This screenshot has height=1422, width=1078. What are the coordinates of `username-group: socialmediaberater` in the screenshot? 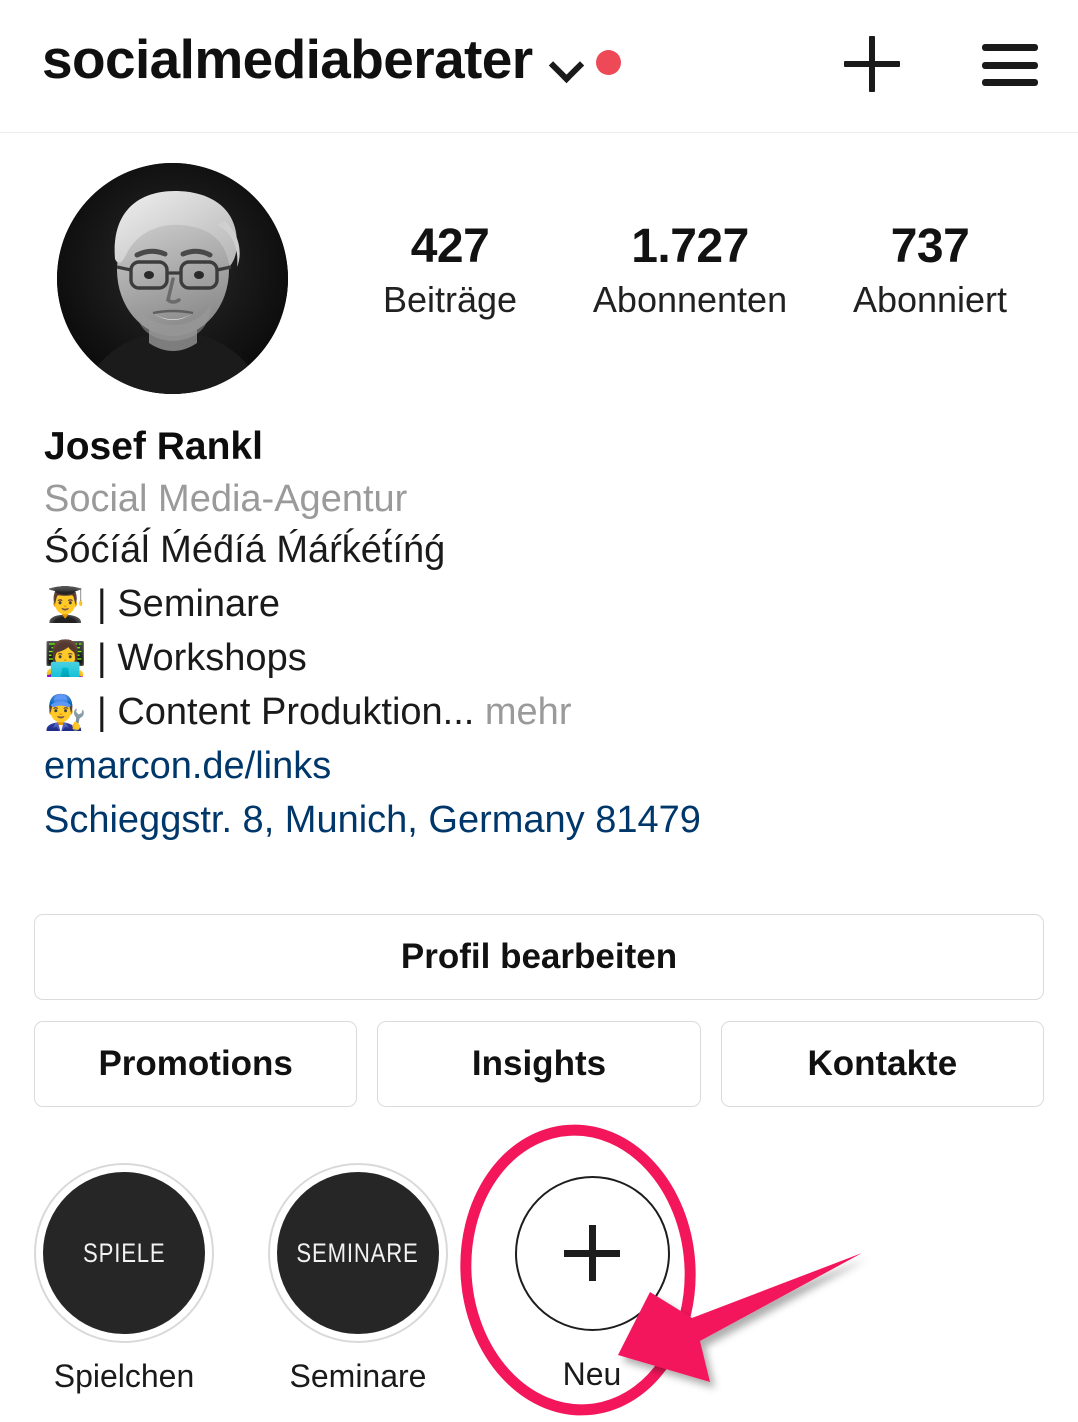 It's located at (331, 59).